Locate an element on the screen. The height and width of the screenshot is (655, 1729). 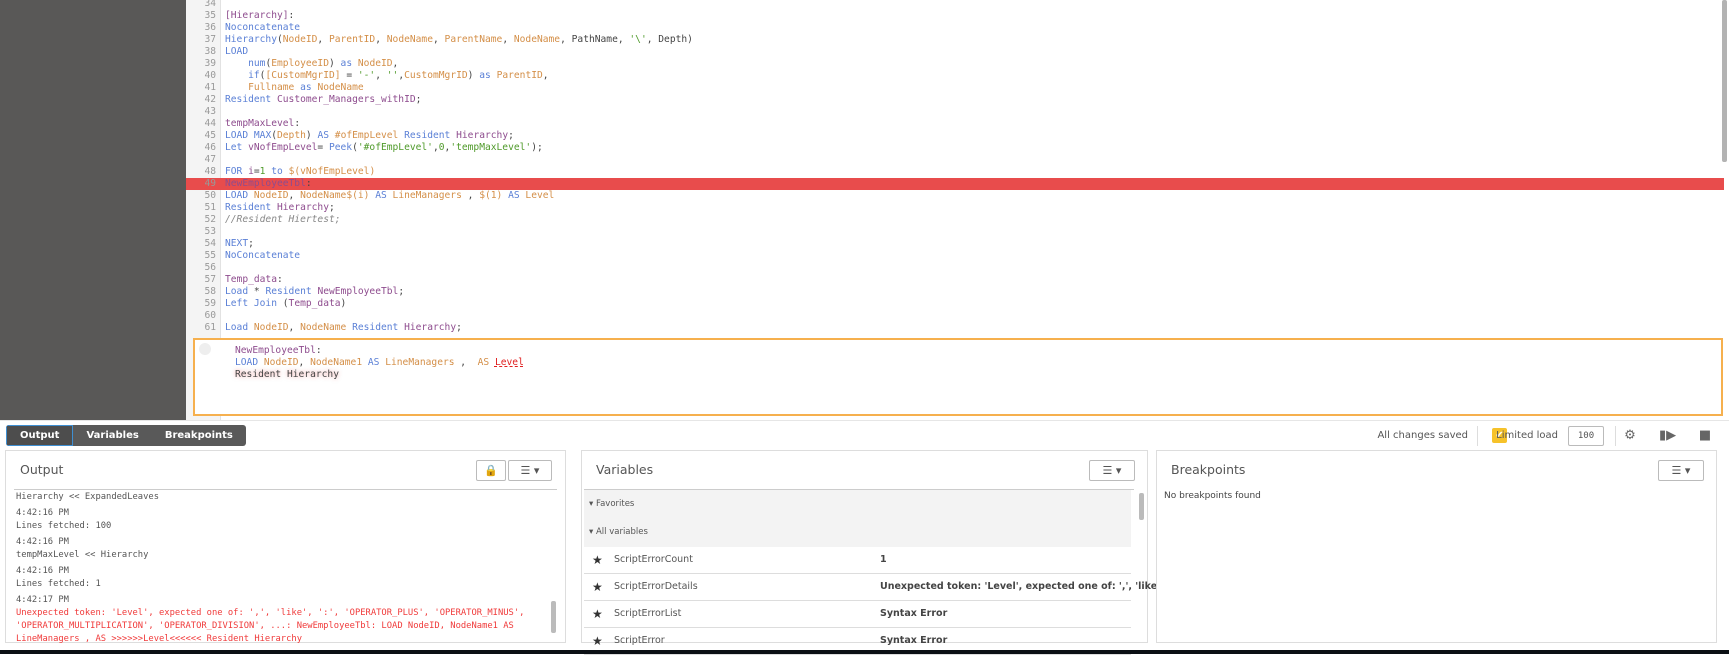
code-line: 47 is located at coordinates (955, 160).